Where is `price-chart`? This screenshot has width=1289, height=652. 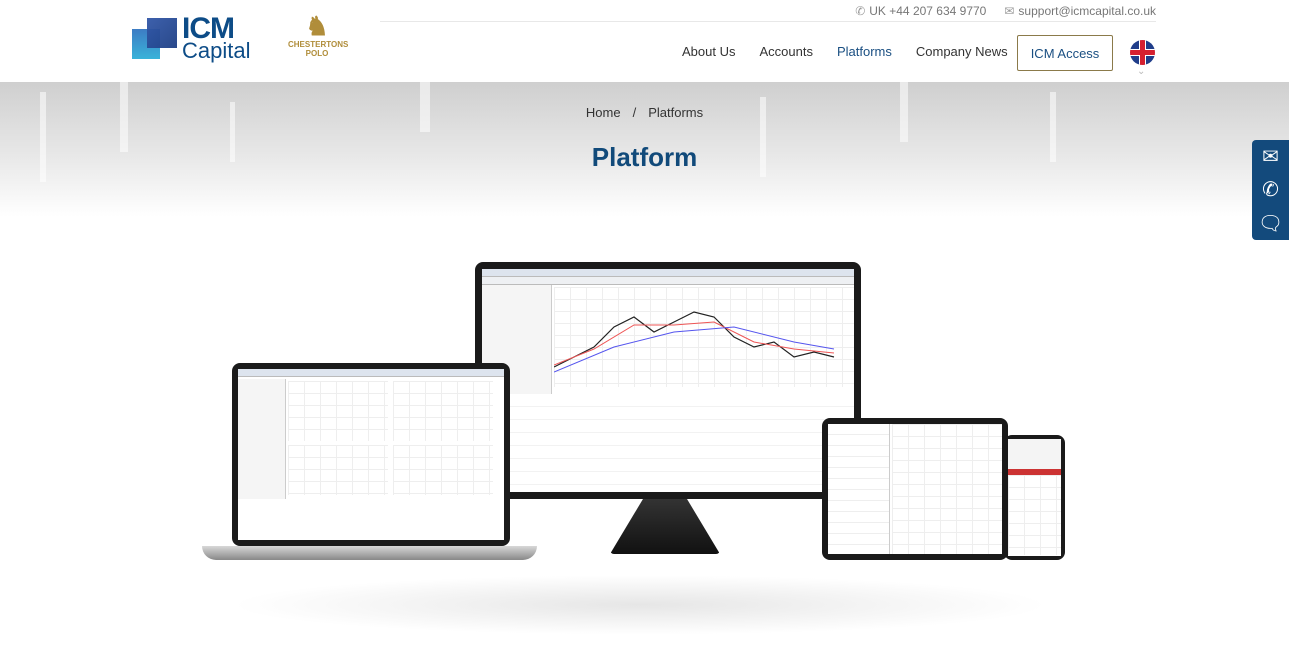 price-chart is located at coordinates (703, 337).